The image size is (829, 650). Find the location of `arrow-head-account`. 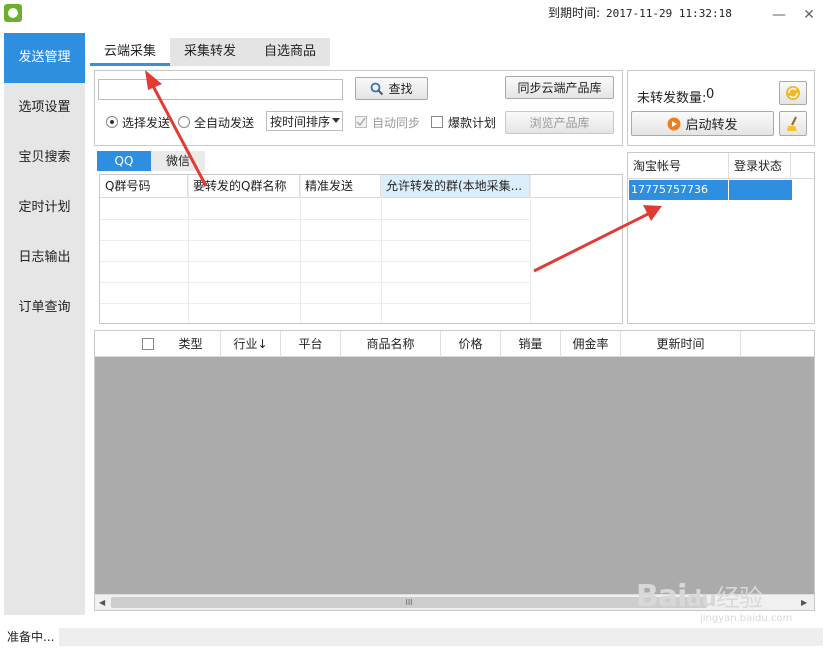

arrow-head-account is located at coordinates (652, 213).